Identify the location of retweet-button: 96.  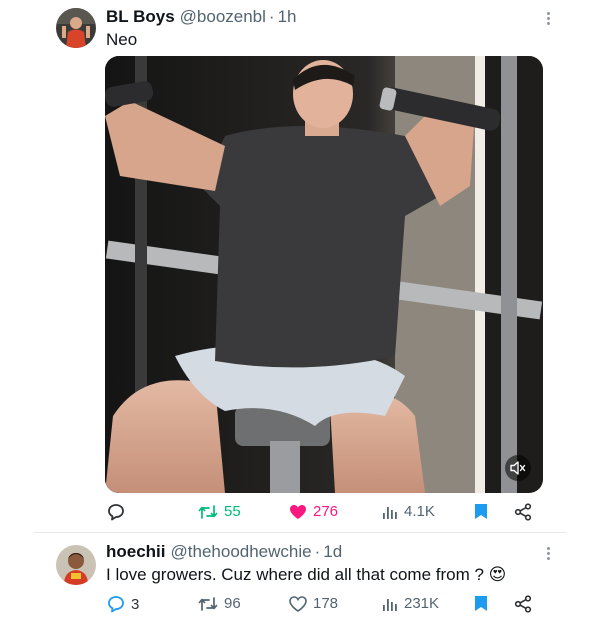
(219, 603).